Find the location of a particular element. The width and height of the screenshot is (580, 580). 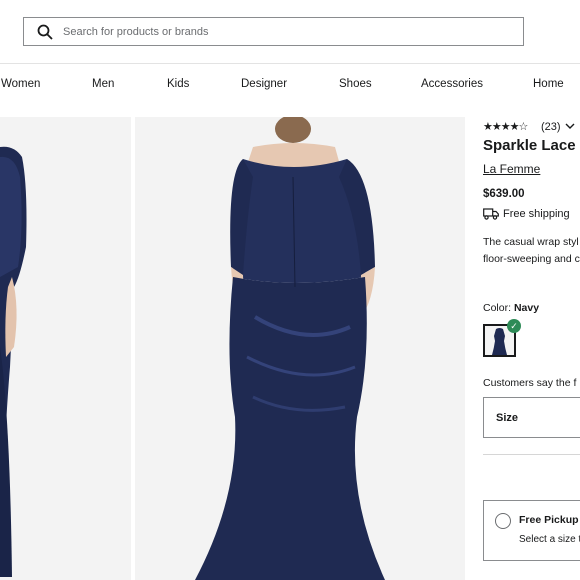

check-icon: ✓ is located at coordinates (514, 326).